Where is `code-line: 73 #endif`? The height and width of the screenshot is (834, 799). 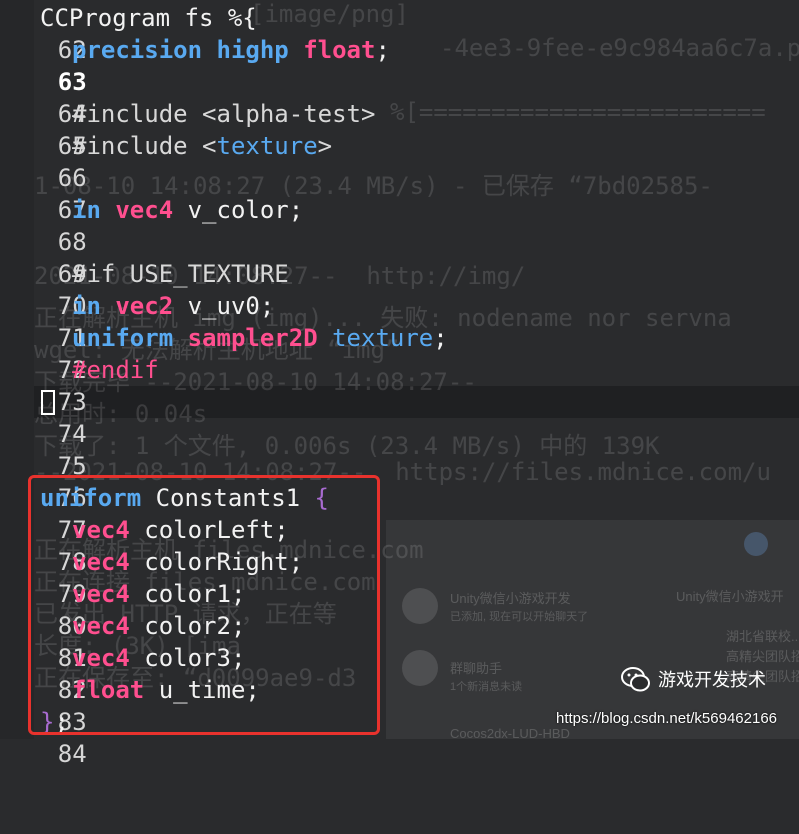 code-line: 73 #endif is located at coordinates (79, 385).